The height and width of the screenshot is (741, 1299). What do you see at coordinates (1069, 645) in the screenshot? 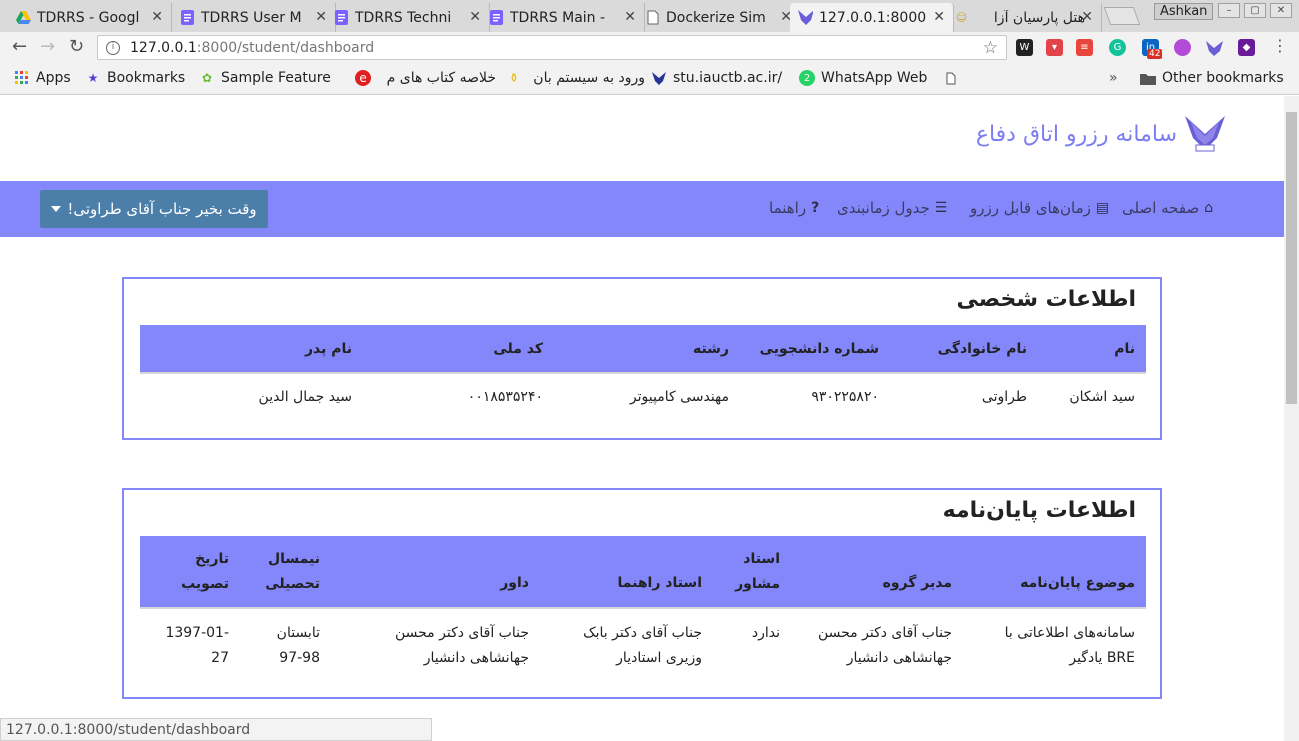
I see `table-cell: سامانه‌های اطلاعاتی با BRE یادگیر` at bounding box center [1069, 645].